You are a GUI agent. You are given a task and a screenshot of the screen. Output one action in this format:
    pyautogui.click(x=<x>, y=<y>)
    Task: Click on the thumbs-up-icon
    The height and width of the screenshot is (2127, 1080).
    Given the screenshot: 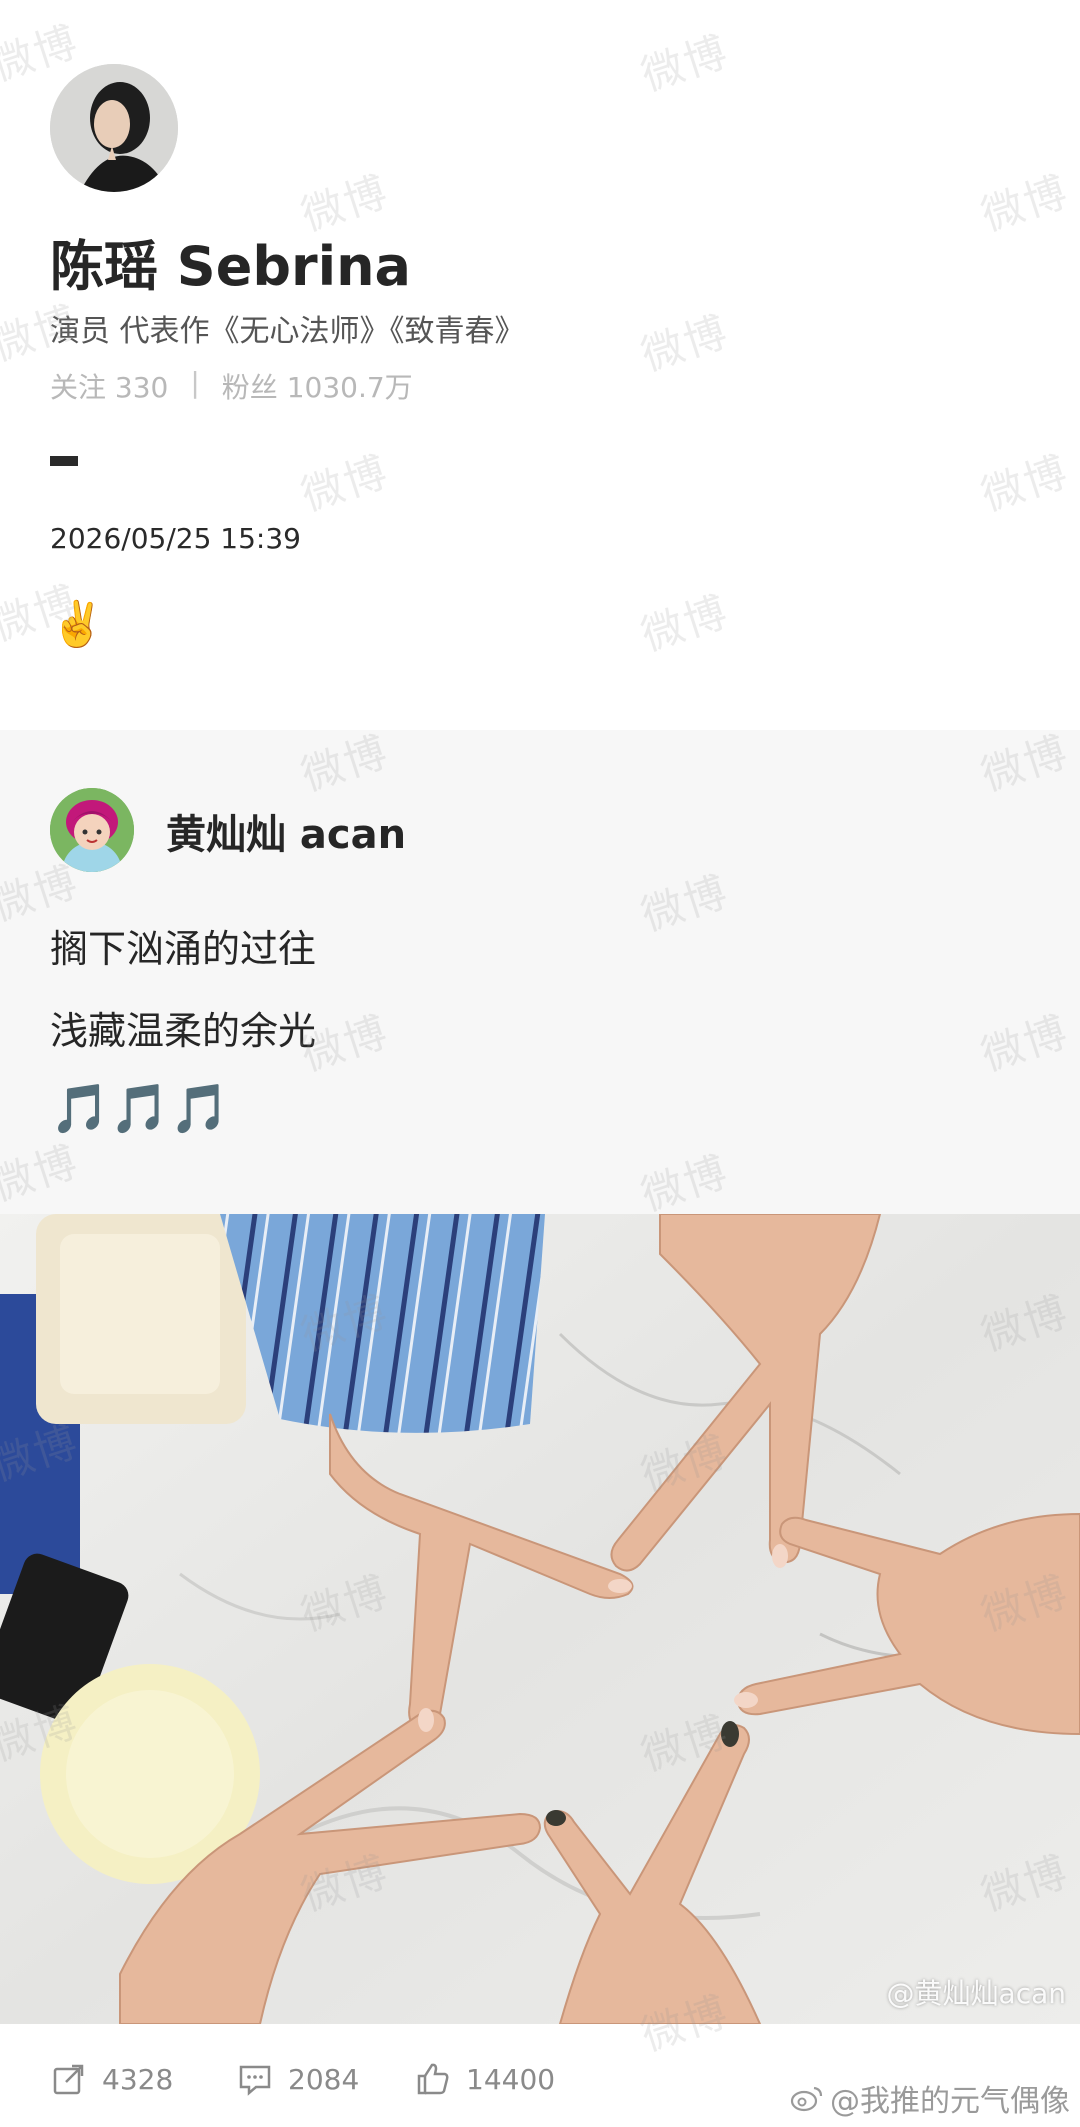 What is the action you would take?
    pyautogui.click(x=433, y=2079)
    